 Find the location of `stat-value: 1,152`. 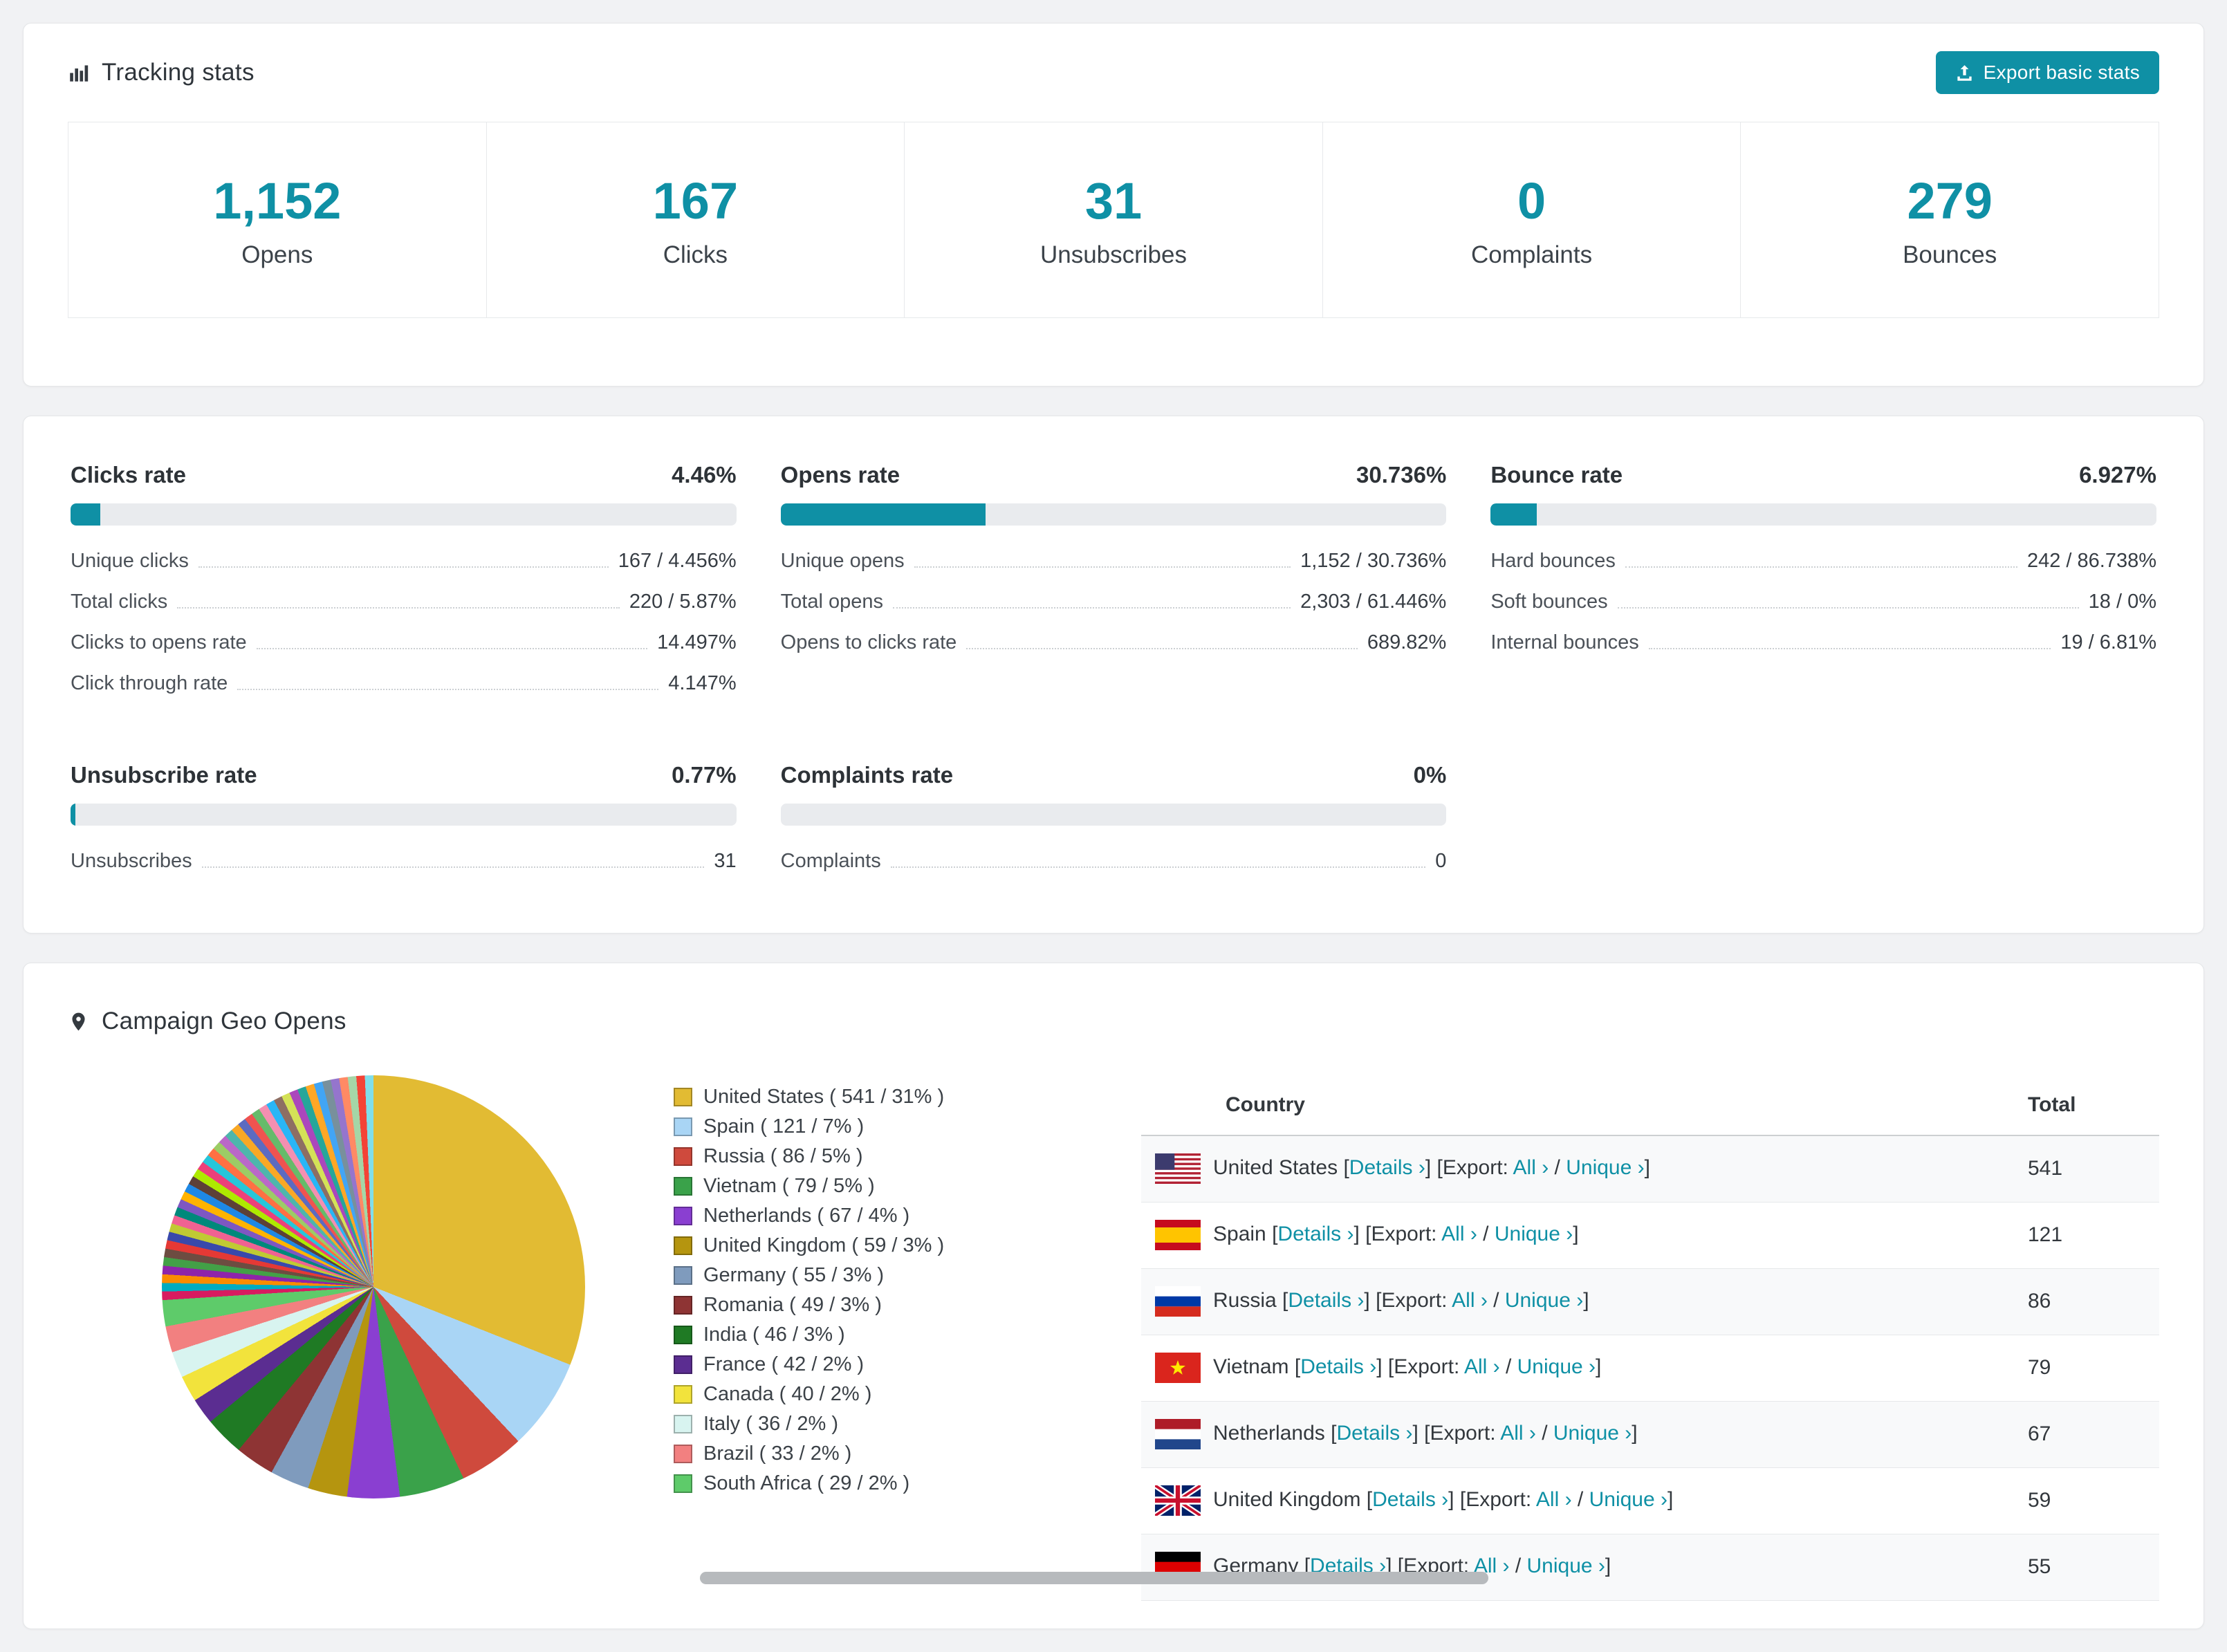

stat-value: 1,152 is located at coordinates (277, 200).